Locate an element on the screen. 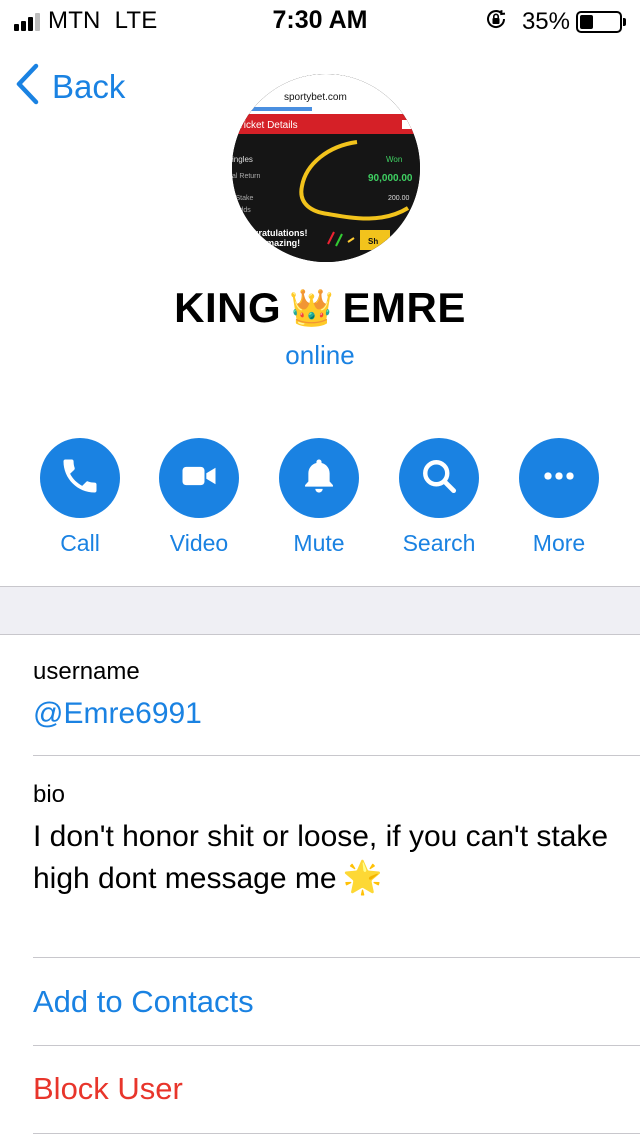  call-button-circle is located at coordinates (80, 478).